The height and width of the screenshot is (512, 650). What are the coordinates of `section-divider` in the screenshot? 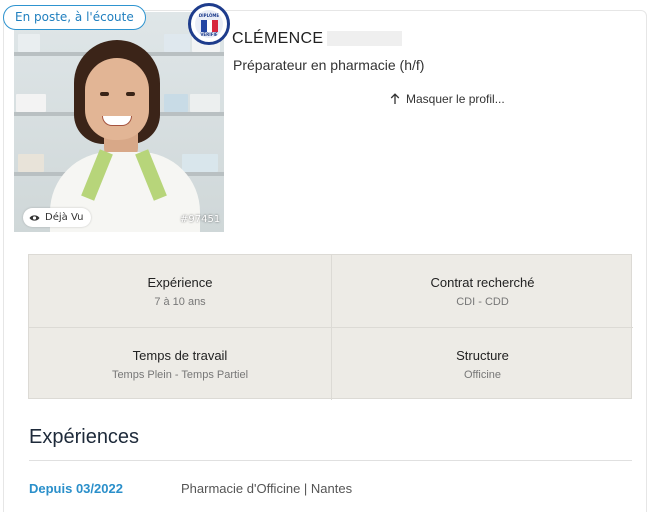 It's located at (330, 460).